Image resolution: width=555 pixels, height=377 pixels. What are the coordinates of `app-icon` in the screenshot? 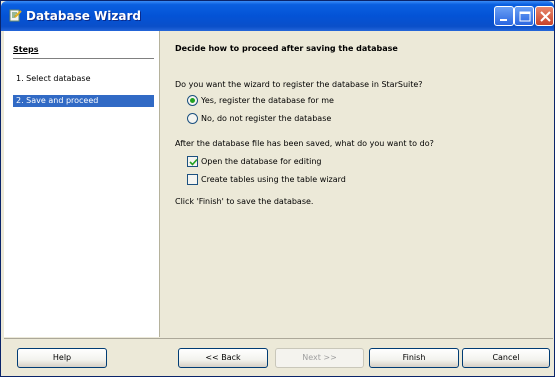 It's located at (15, 15).